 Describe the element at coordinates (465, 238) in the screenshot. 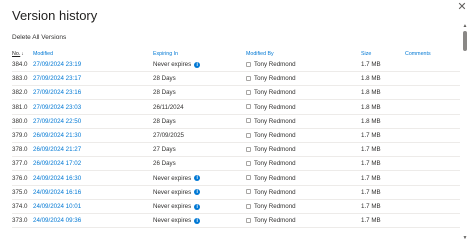

I see `scroll-down-icon: ▼` at that location.